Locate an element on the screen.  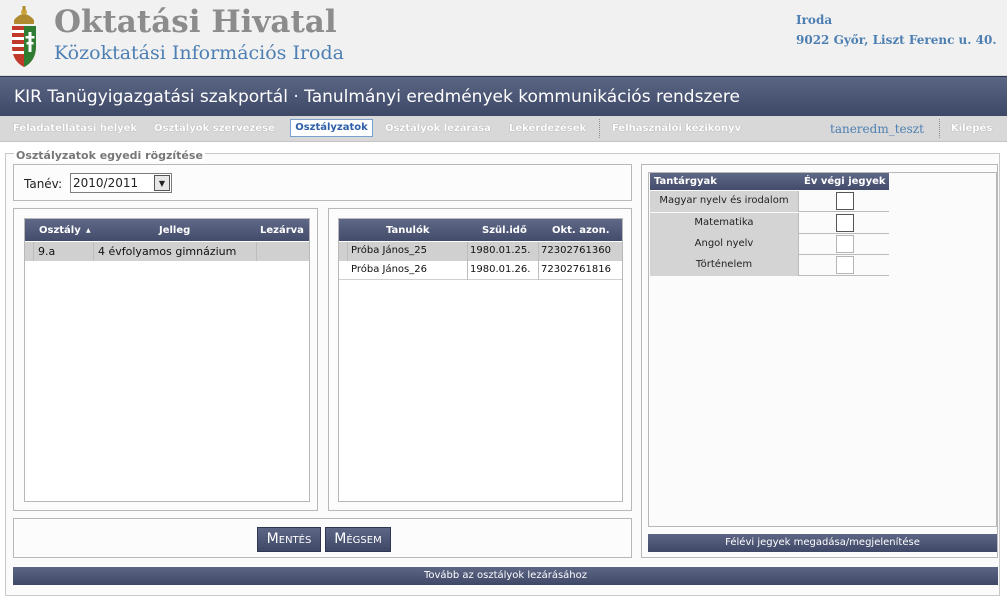
type-cell: 4 évfolyamos gimnázium is located at coordinates (167, 251).